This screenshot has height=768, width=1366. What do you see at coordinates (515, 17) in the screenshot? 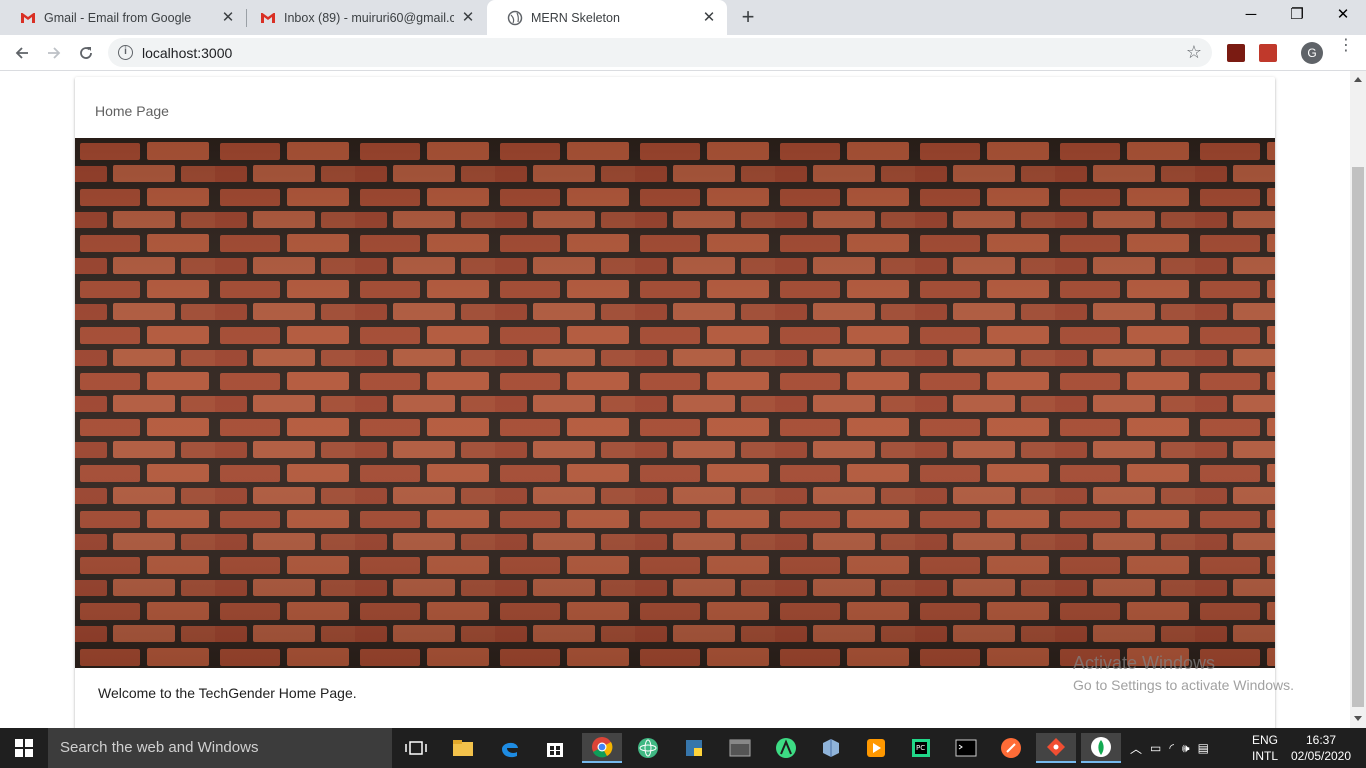
I see `globe-icon` at bounding box center [515, 17].